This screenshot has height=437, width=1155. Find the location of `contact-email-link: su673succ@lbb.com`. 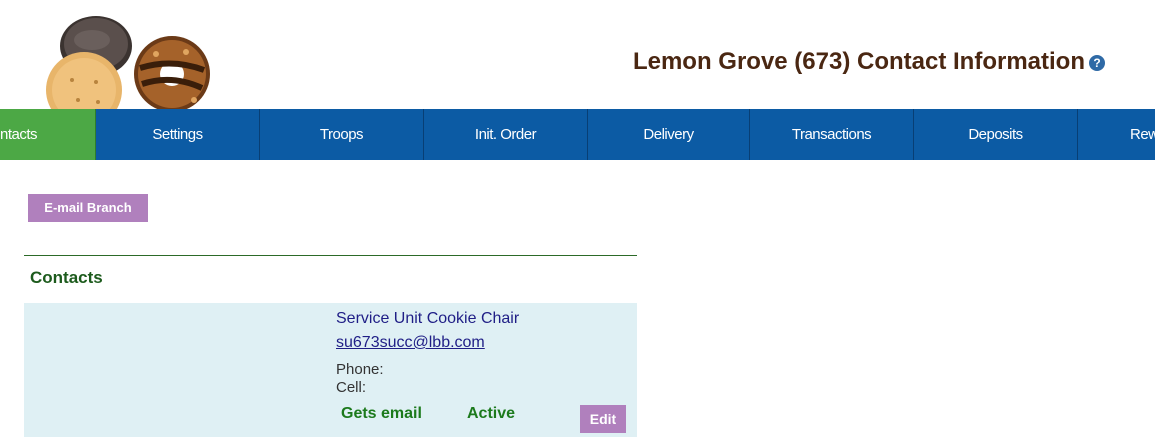

contact-email-link: su673succ@lbb.com is located at coordinates (410, 343).